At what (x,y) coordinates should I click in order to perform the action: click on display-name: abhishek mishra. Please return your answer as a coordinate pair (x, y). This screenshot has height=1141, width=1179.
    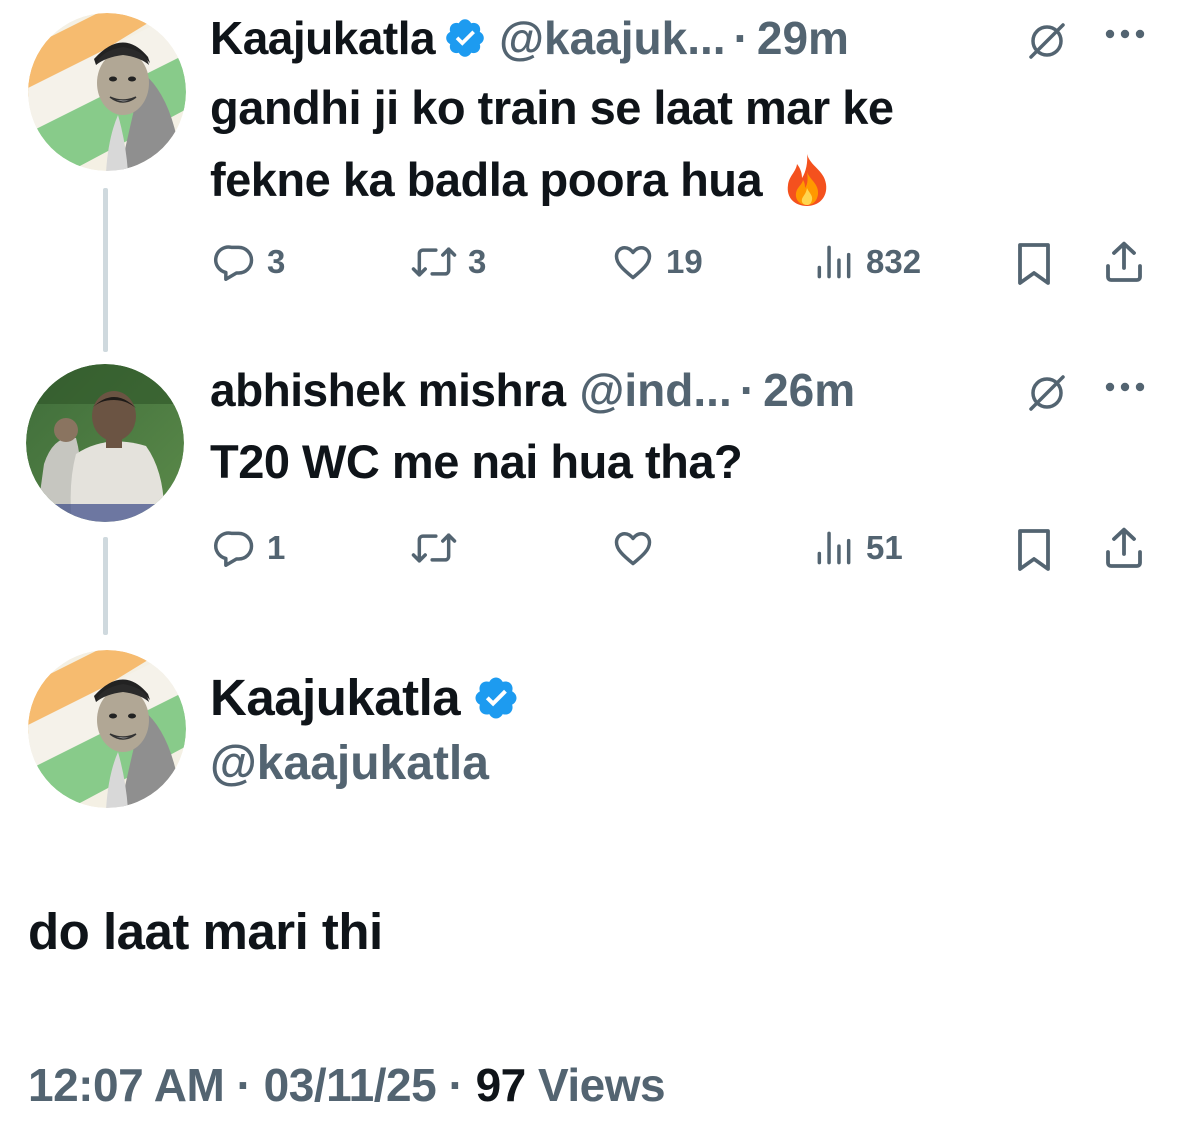
    Looking at the image, I should click on (388, 390).